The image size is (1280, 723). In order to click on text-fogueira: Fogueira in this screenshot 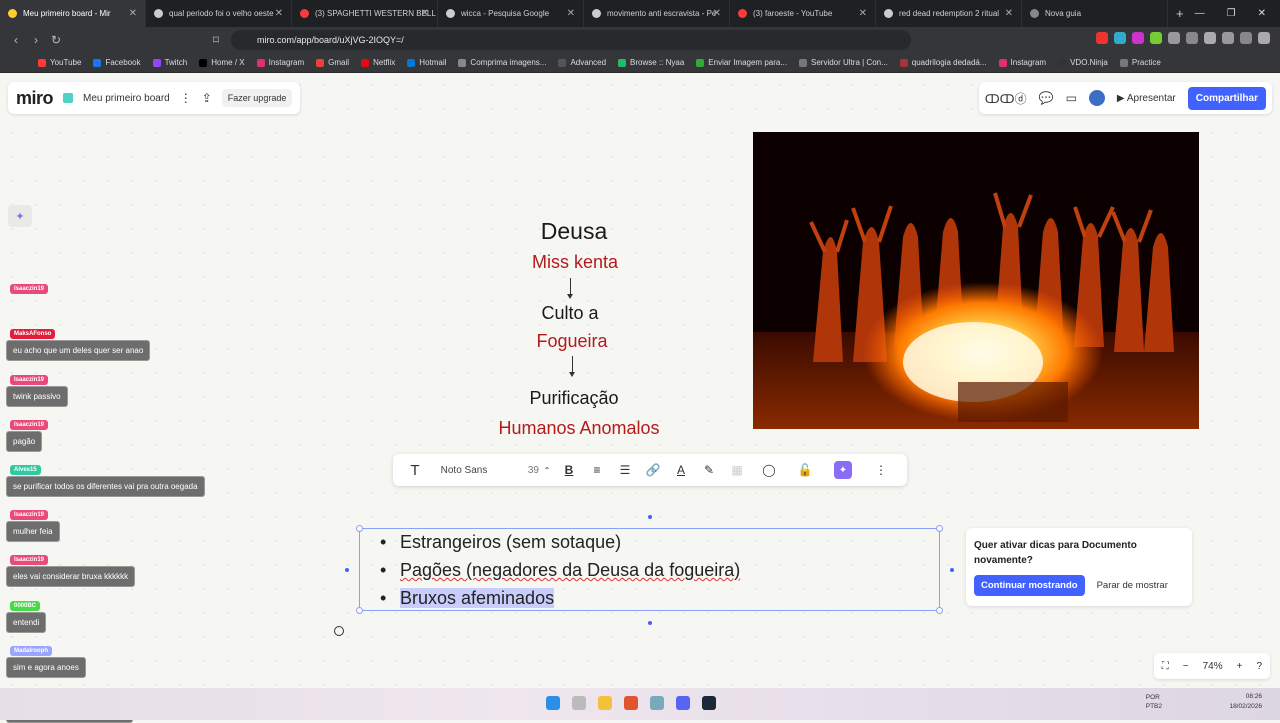, I will do `click(572, 341)`.